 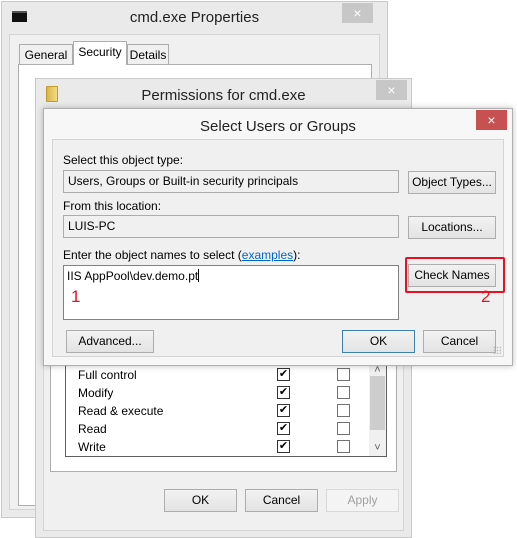 I want to click on examples-link: examples, so click(x=267, y=255).